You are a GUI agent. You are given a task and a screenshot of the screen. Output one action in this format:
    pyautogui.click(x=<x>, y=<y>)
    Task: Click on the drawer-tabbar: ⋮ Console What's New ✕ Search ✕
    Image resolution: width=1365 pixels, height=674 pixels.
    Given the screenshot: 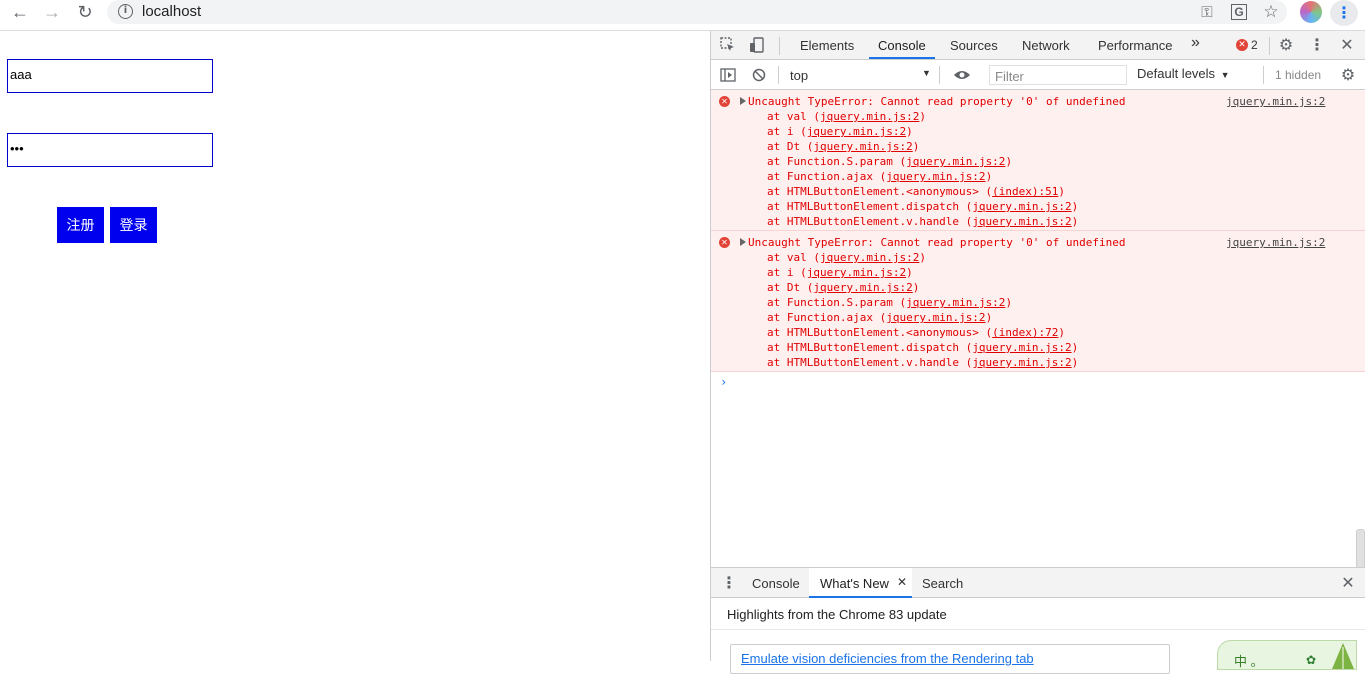 What is the action you would take?
    pyautogui.click(x=1038, y=583)
    